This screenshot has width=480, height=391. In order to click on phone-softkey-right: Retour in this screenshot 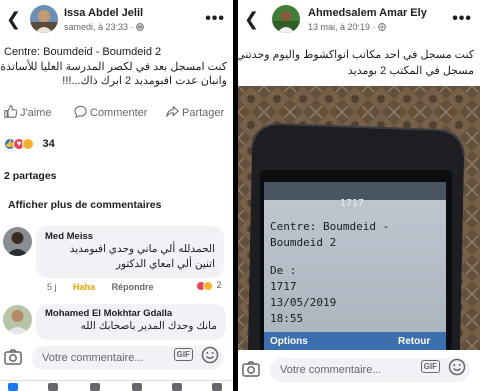, I will do `click(414, 341)`.